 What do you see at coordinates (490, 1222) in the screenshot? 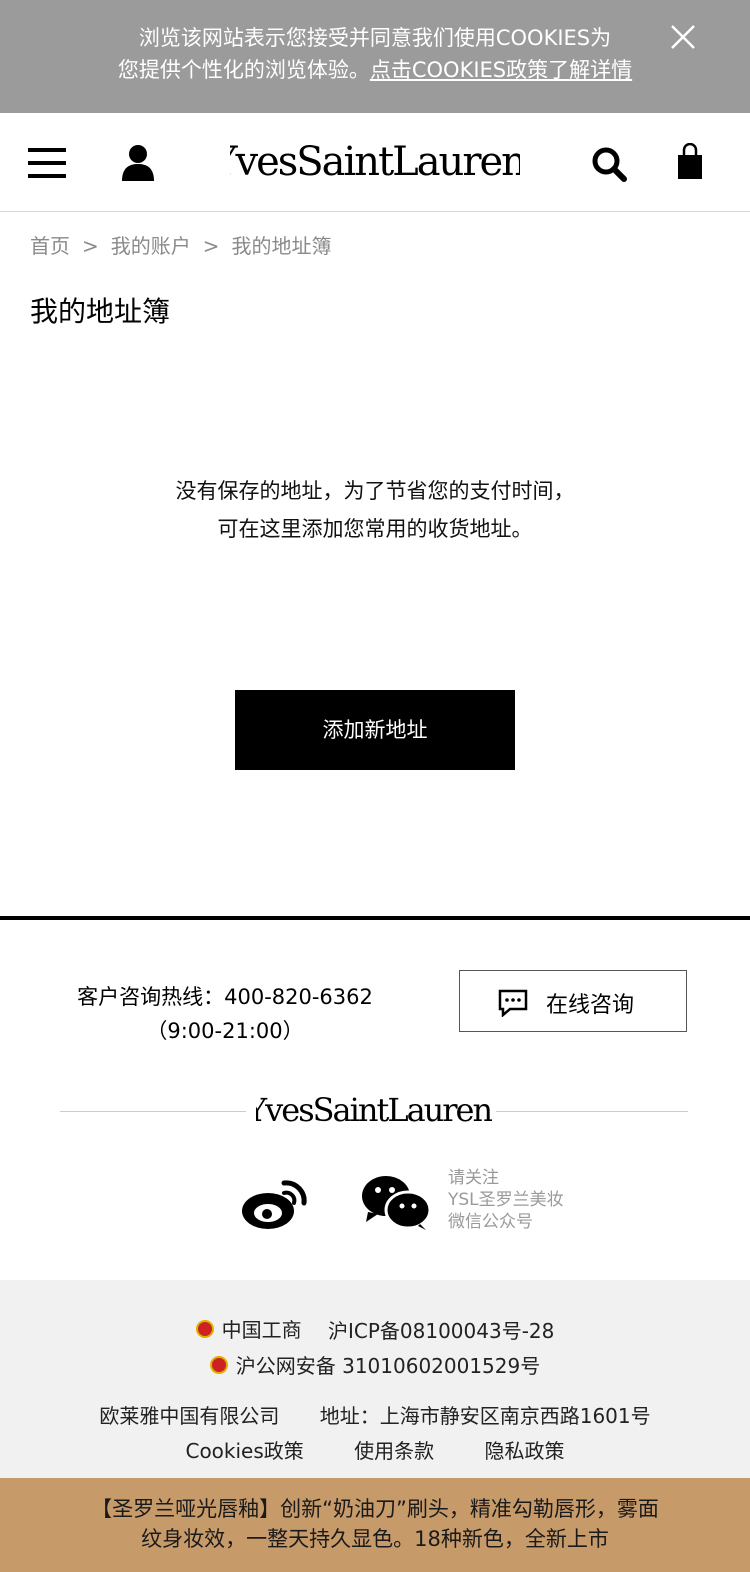
I see `wechat-follow-line3: 微信公众号` at bounding box center [490, 1222].